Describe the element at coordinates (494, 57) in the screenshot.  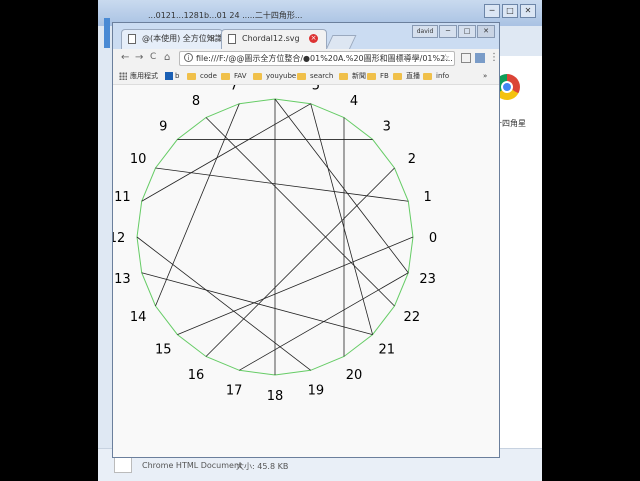
I see `menu-button: ⋮` at that location.